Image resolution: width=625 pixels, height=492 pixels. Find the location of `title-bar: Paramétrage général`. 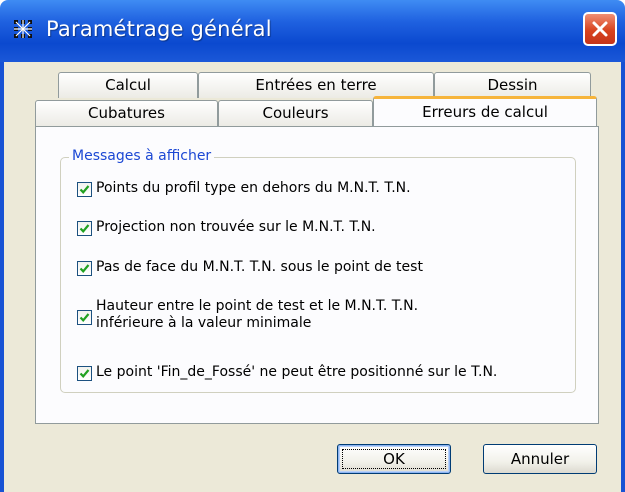

title-bar: Paramétrage général is located at coordinates (312, 31).